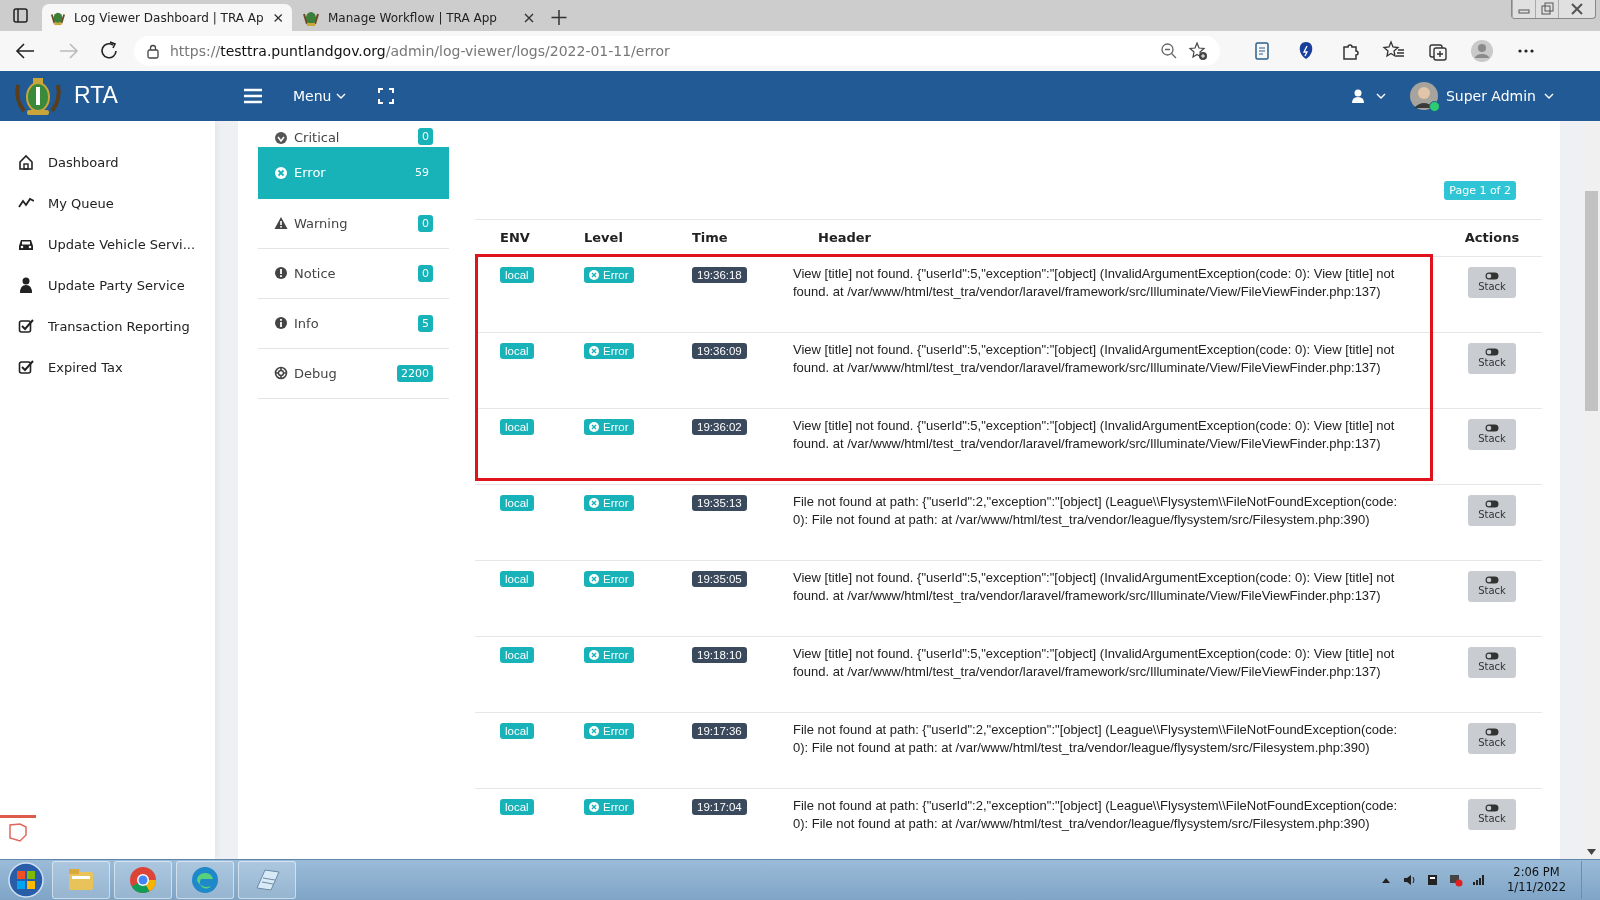 This screenshot has width=1600, height=900. Describe the element at coordinates (719, 426) in the screenshot. I see `time-badge: 19:36:02` at that location.